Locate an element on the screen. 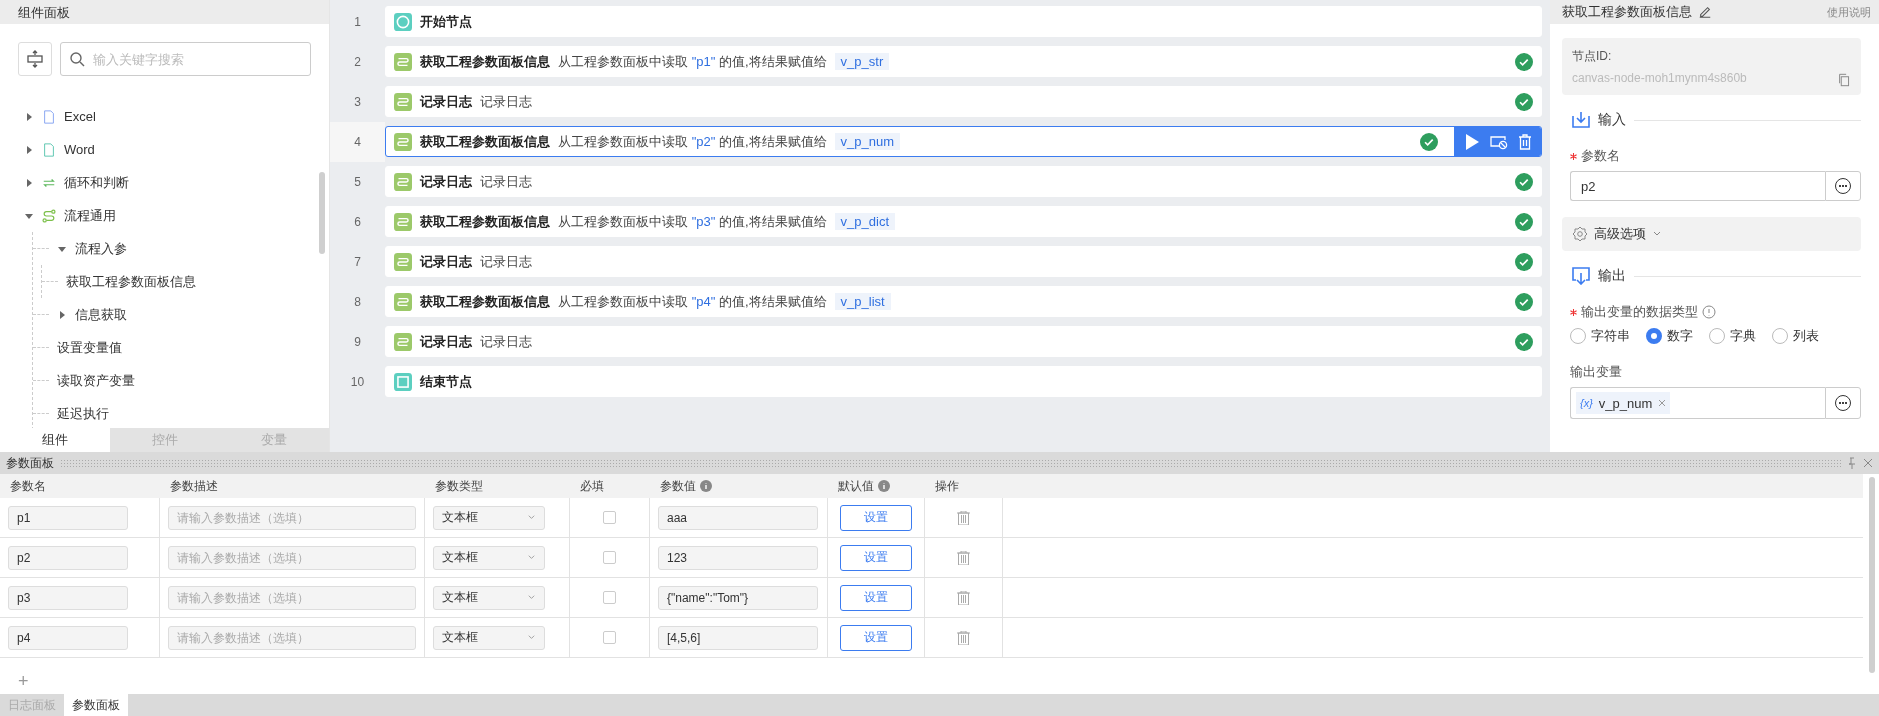  disable-button is located at coordinates (1499, 141).